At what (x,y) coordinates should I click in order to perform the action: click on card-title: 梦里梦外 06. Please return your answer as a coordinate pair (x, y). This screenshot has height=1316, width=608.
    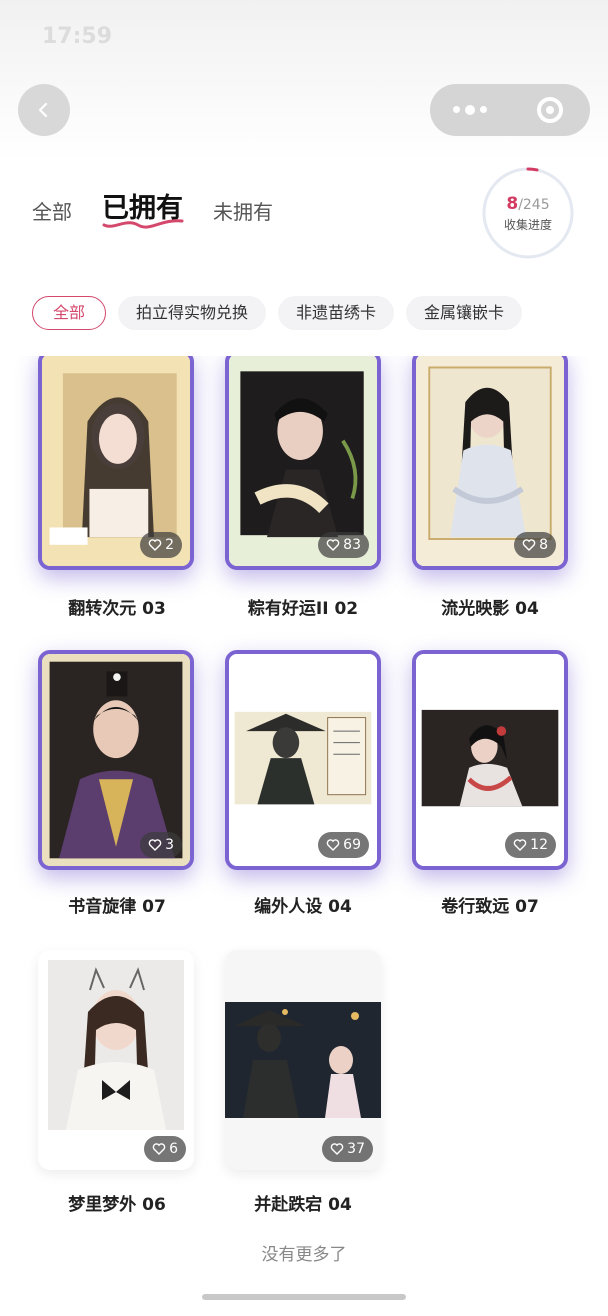
    Looking at the image, I should click on (117, 1205).